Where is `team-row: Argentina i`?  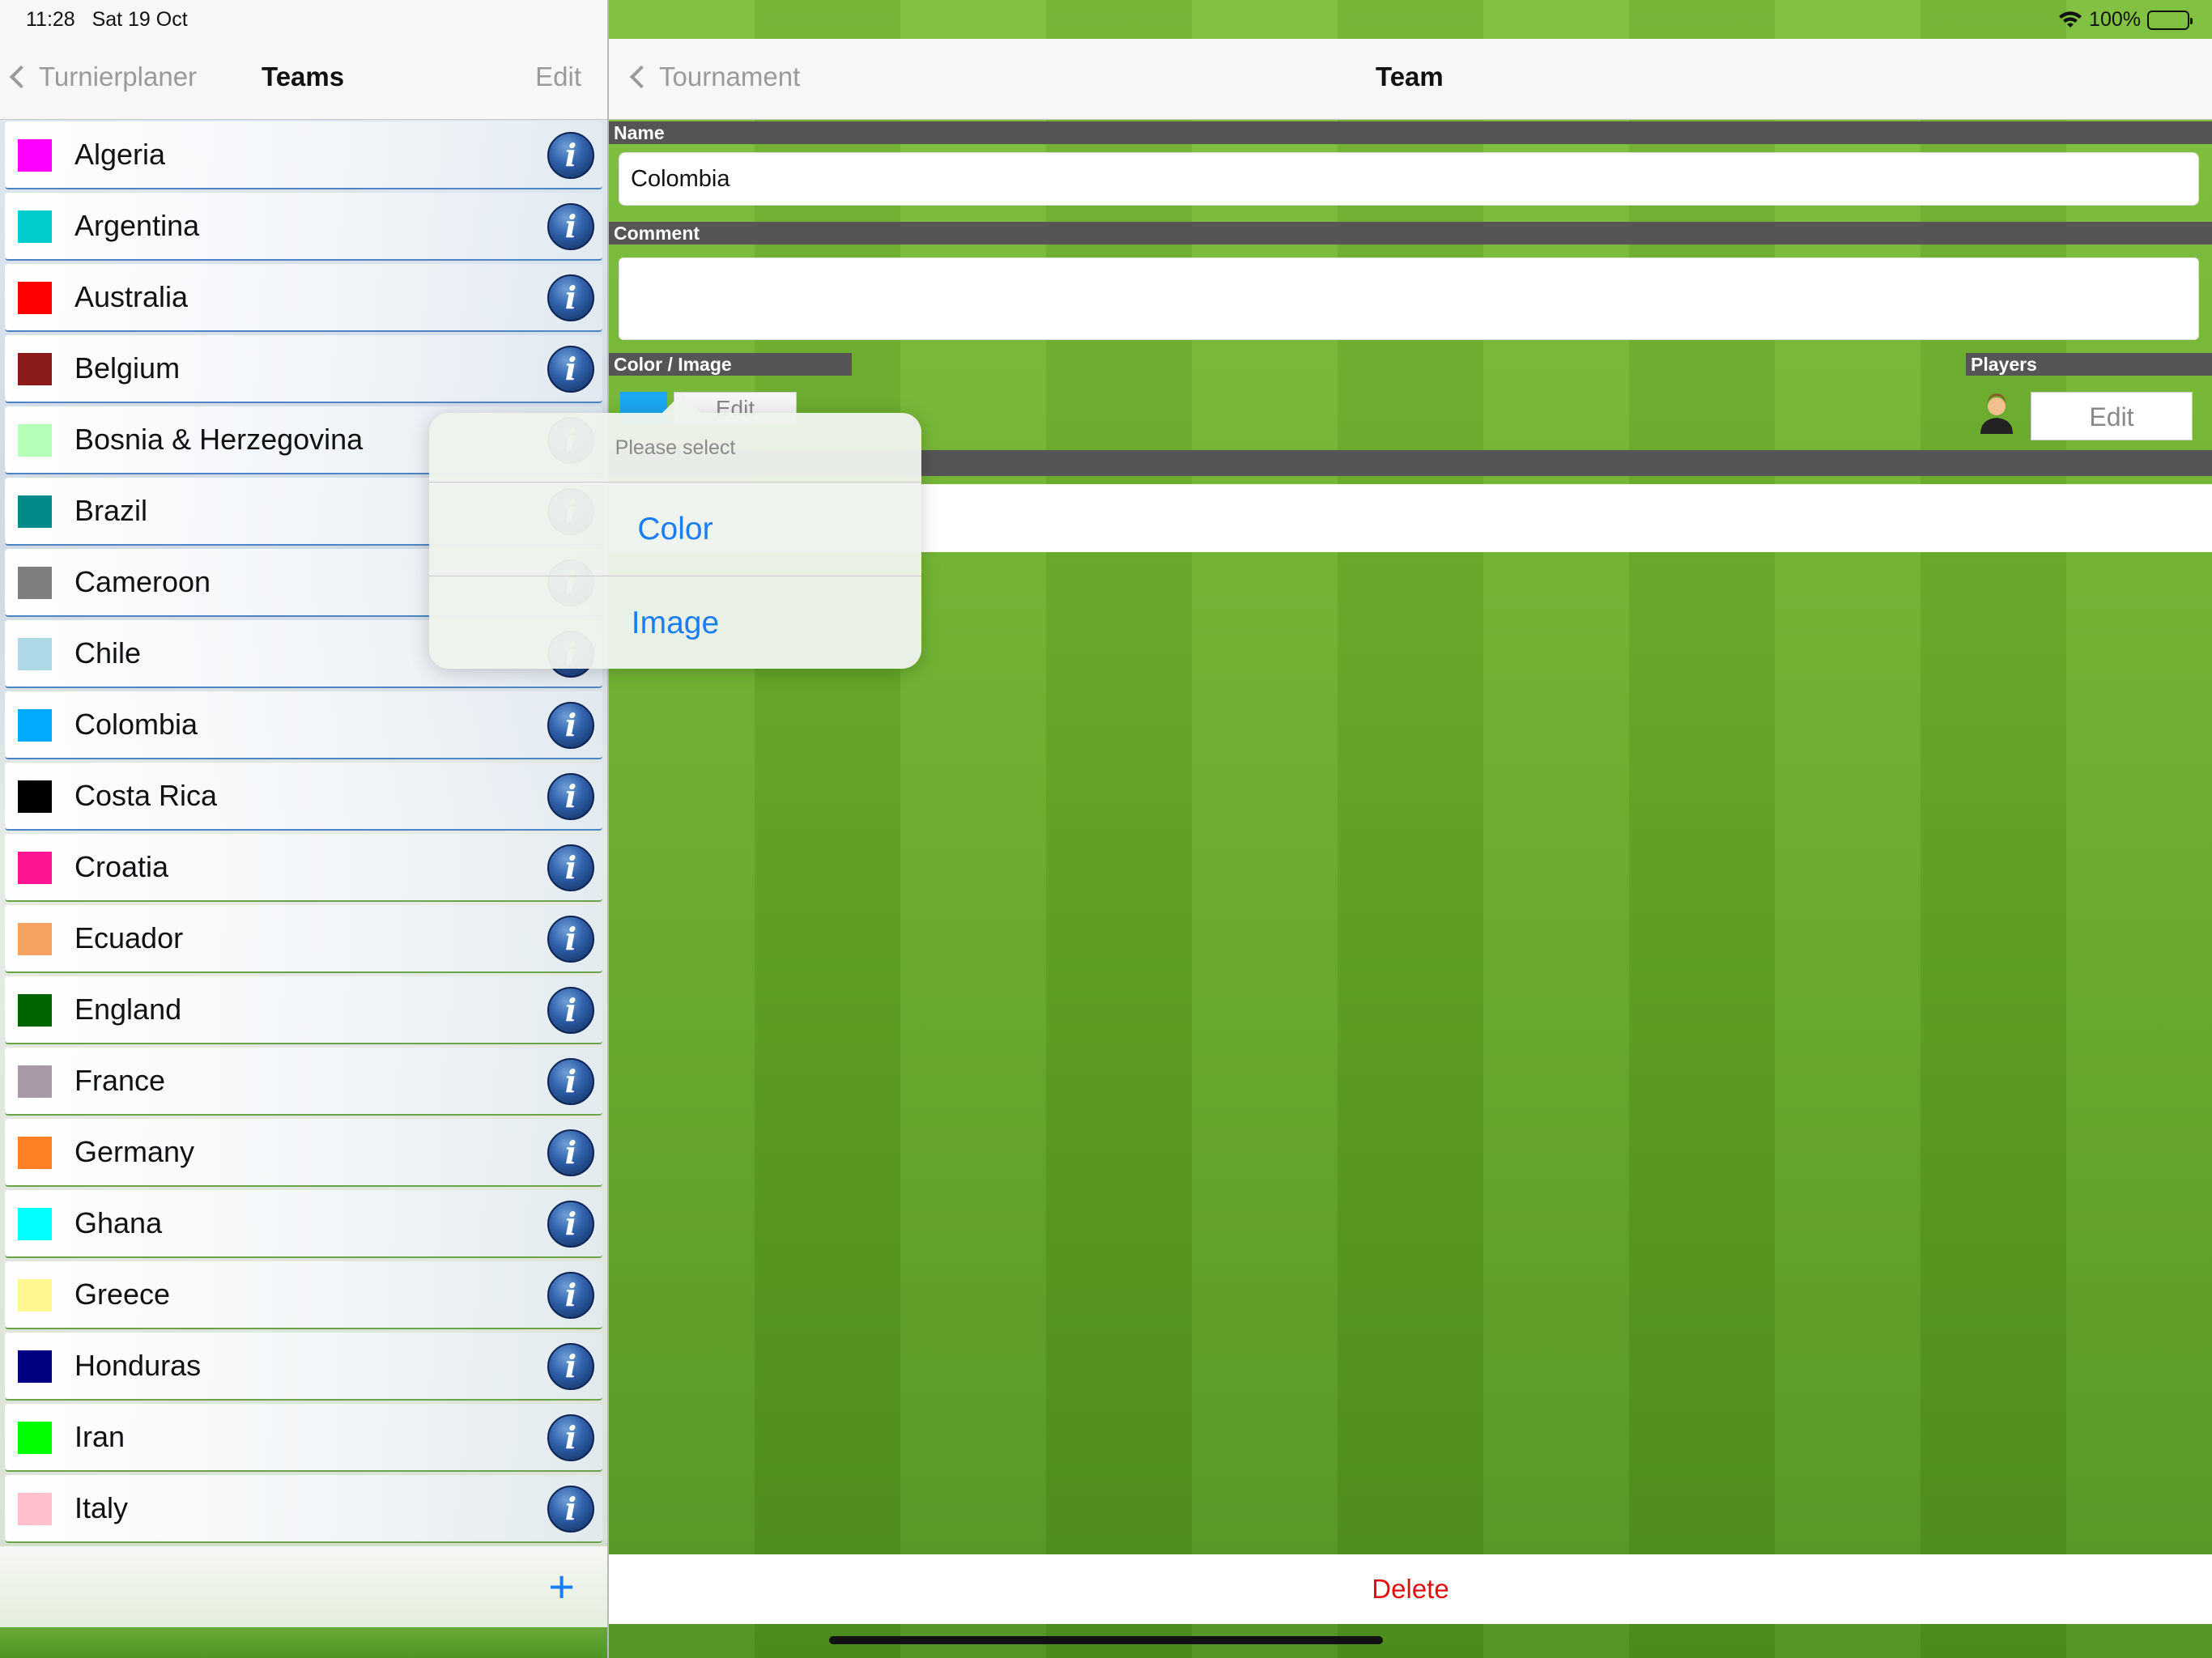 team-row: Argentina i is located at coordinates (303, 227).